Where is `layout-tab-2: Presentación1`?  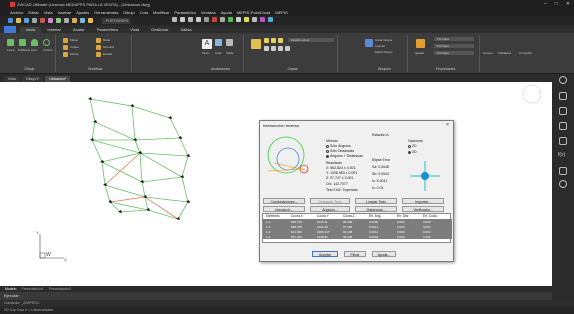 layout-tab-2: Presentación1 is located at coordinates (32, 289).